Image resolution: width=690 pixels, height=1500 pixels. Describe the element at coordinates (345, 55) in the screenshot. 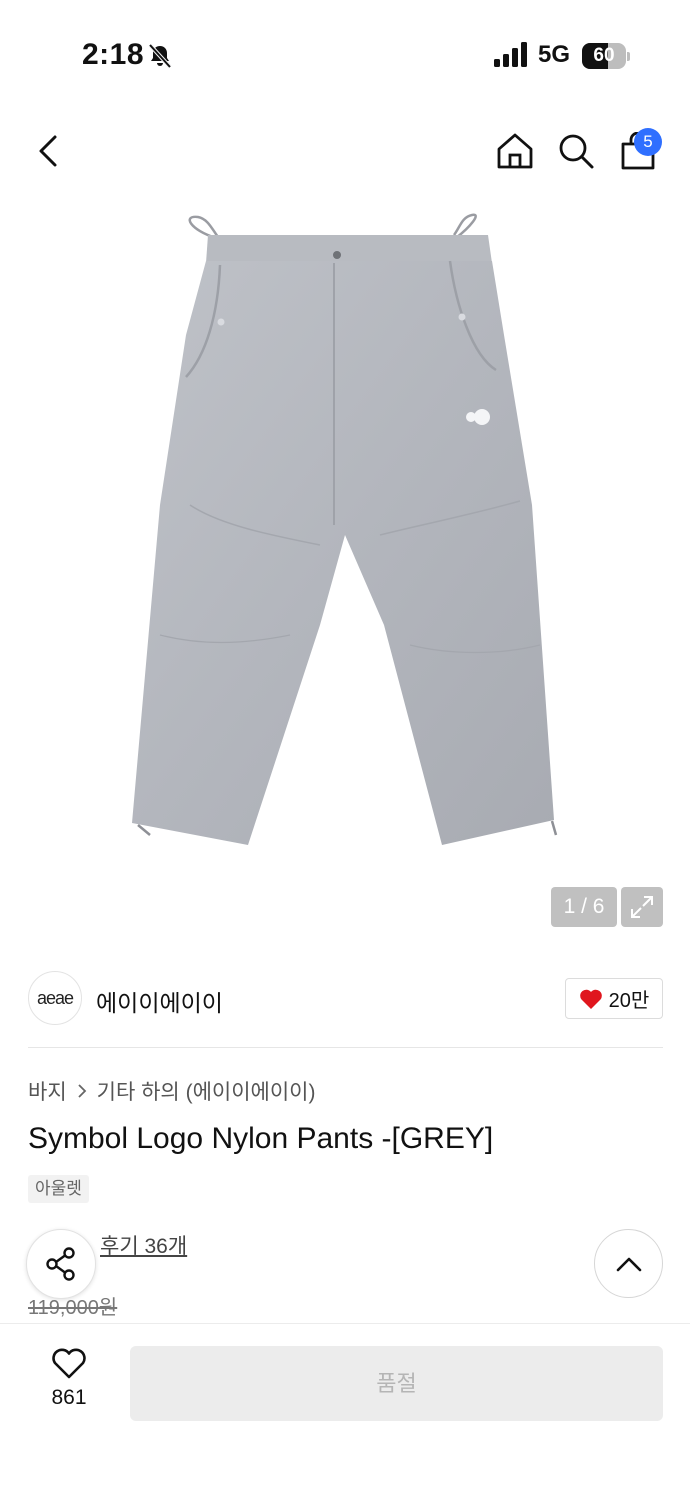

I see `status-bar: 2:18 5G 60` at that location.